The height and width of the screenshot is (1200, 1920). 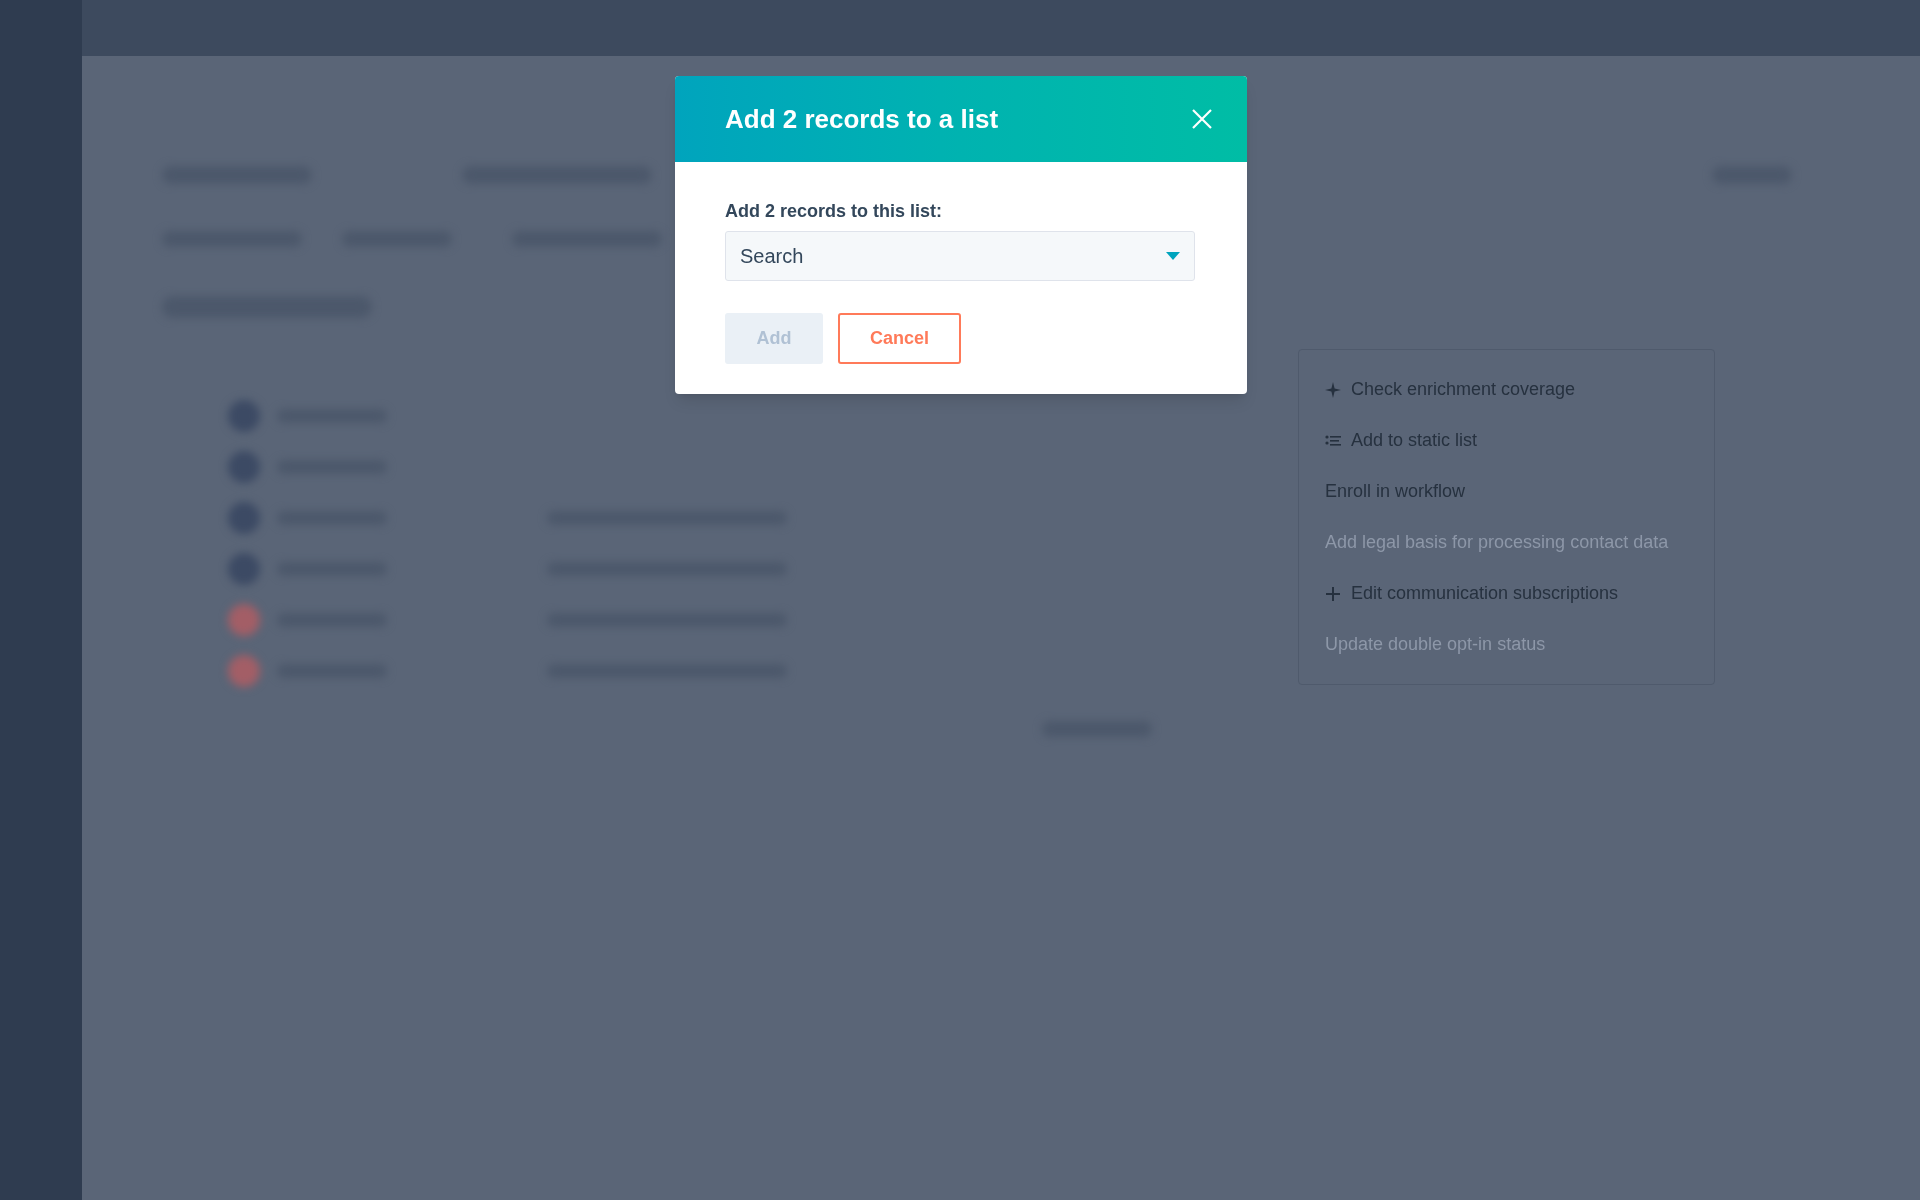 I want to click on close-icon, so click(x=1202, y=119).